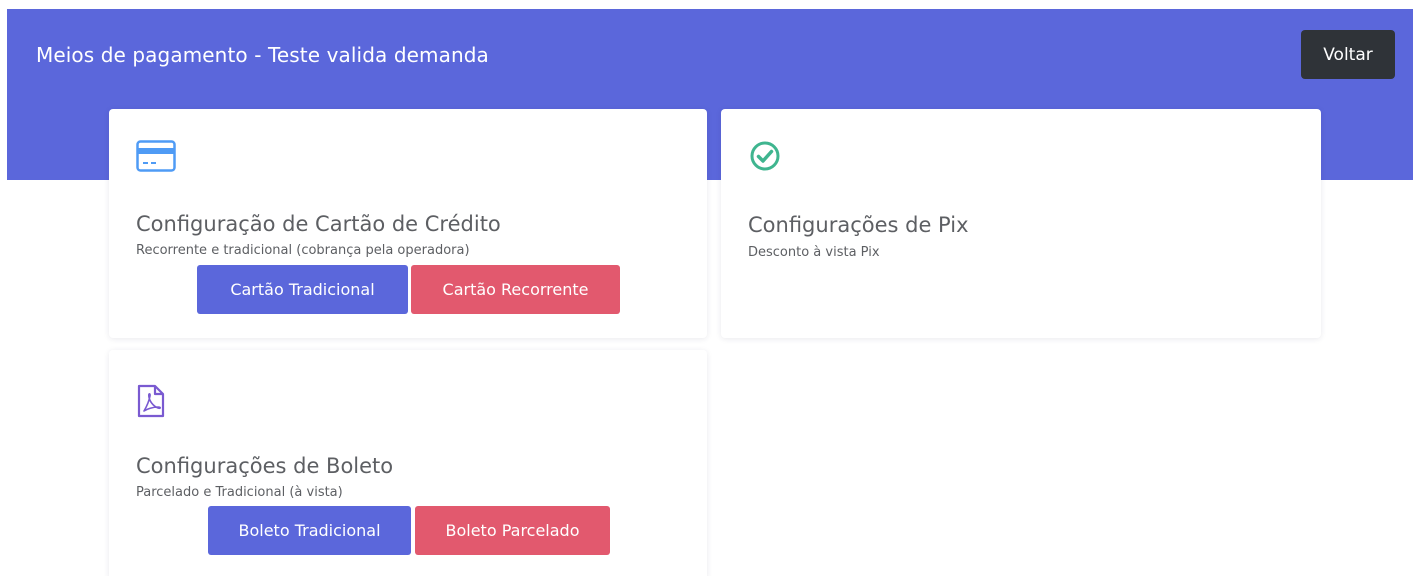 The image size is (1413, 576). Describe the element at coordinates (814, 252) in the screenshot. I see `pix-config-subtitle: Desconto à vista Pix` at that location.